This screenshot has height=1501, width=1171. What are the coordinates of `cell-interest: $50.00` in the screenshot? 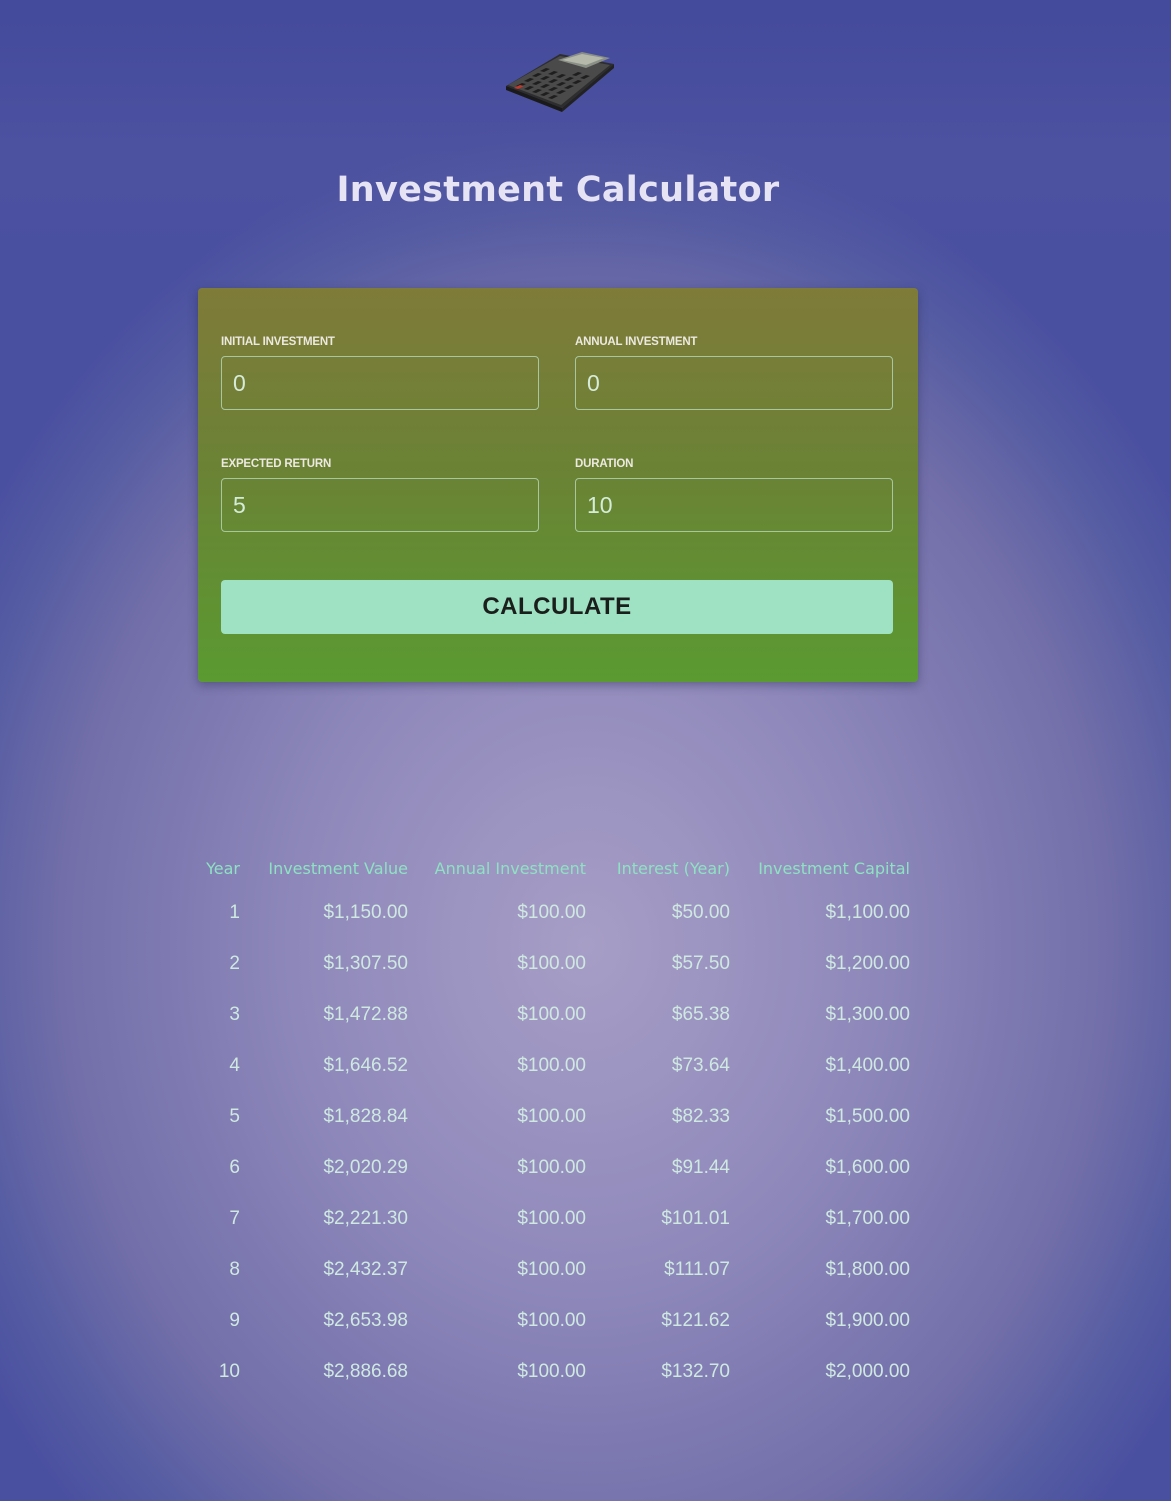 It's located at (700, 912).